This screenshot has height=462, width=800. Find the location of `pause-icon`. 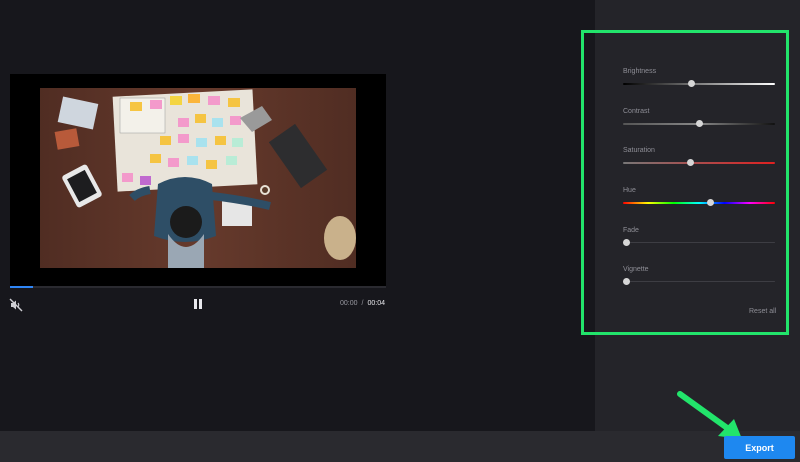

pause-icon is located at coordinates (198, 304).